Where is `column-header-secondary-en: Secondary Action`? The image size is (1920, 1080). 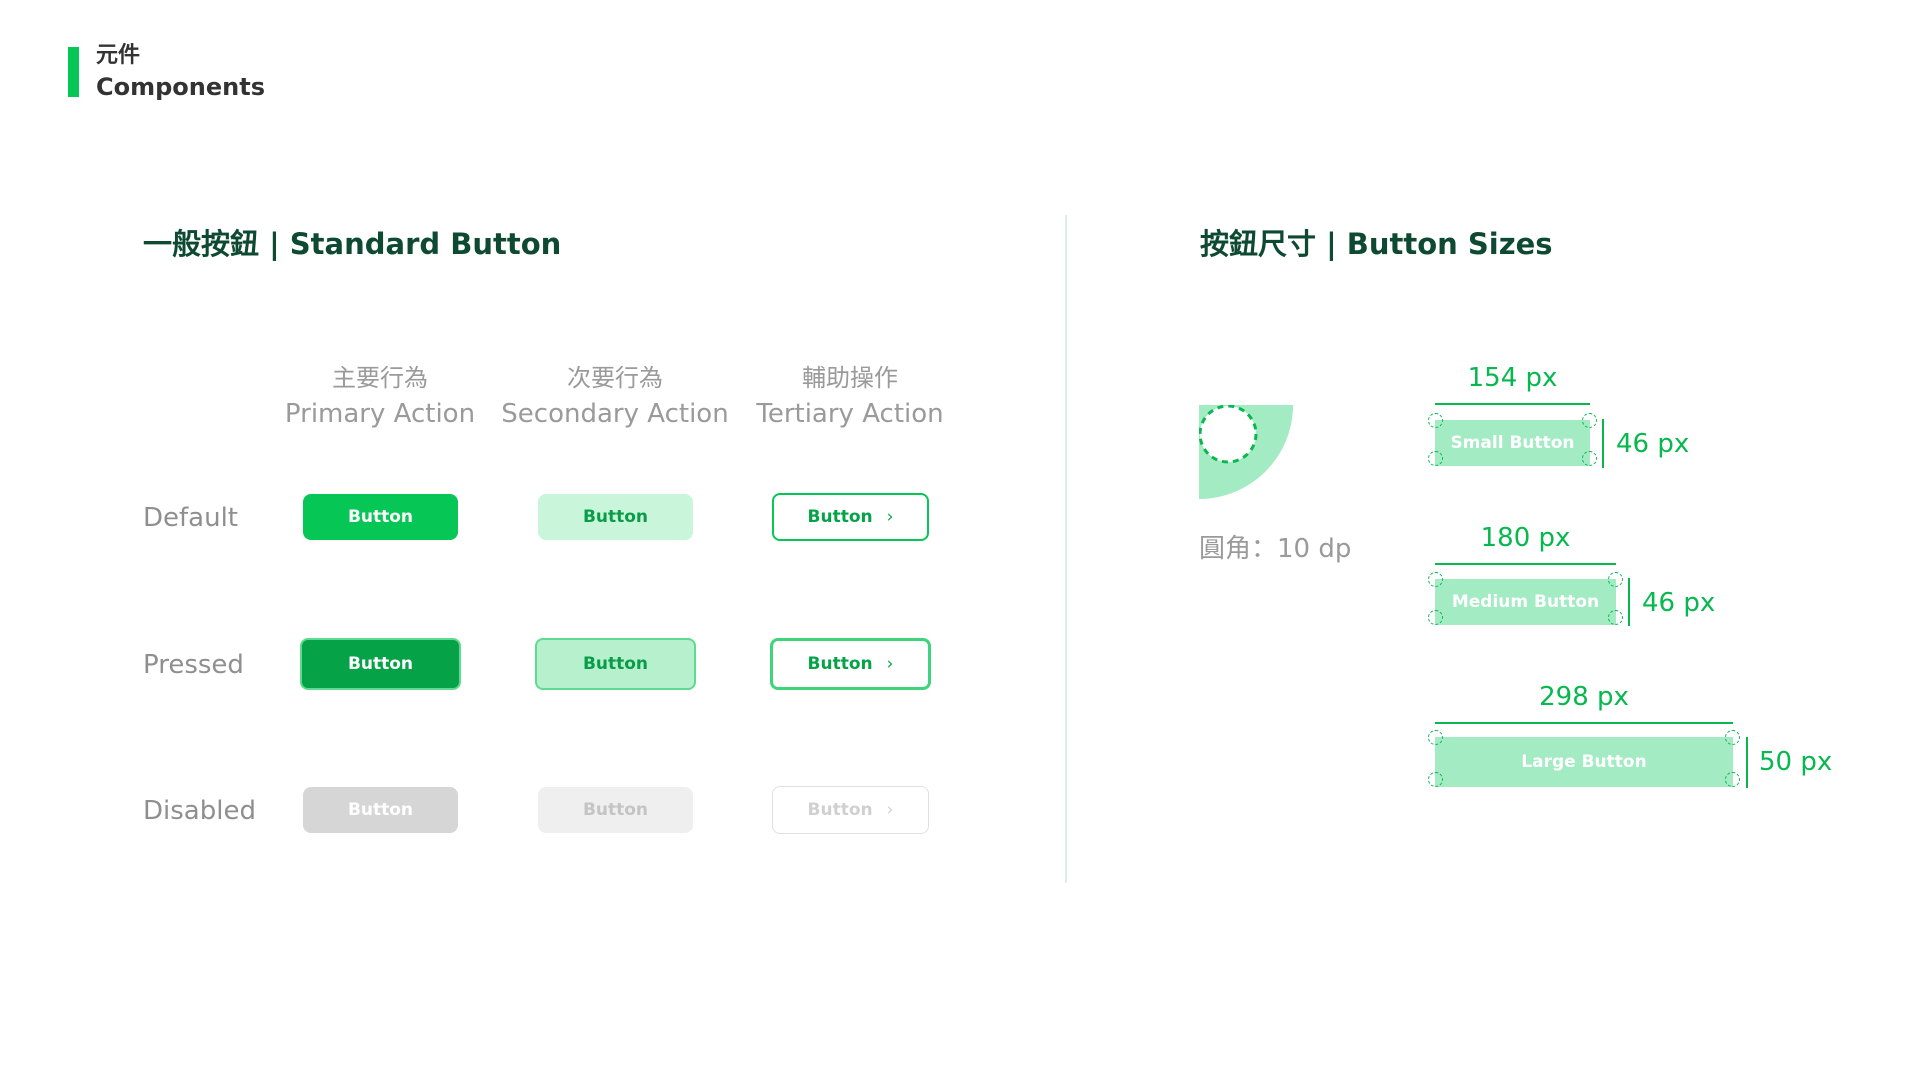
column-header-secondary-en: Secondary Action is located at coordinates (615, 414).